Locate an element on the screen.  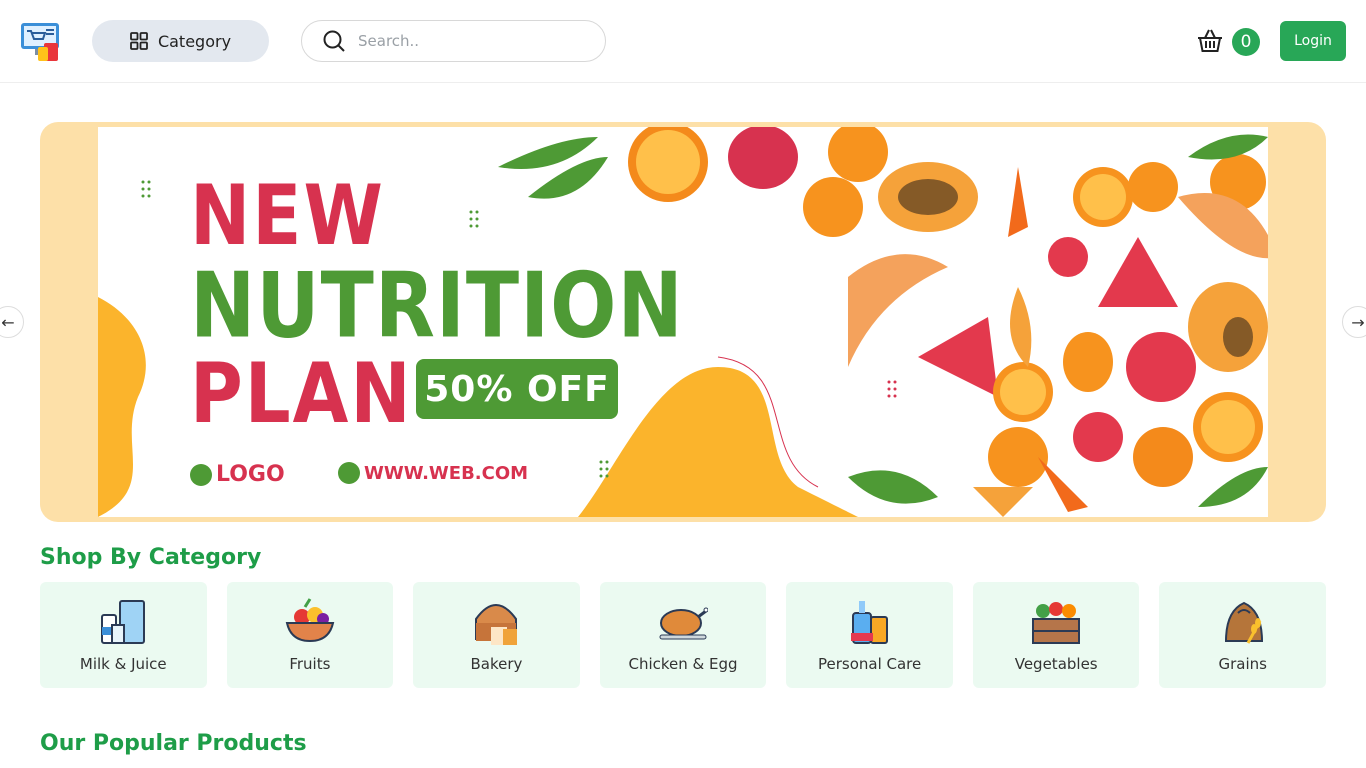
banner-logo-text: LOGO is located at coordinates (250, 474).